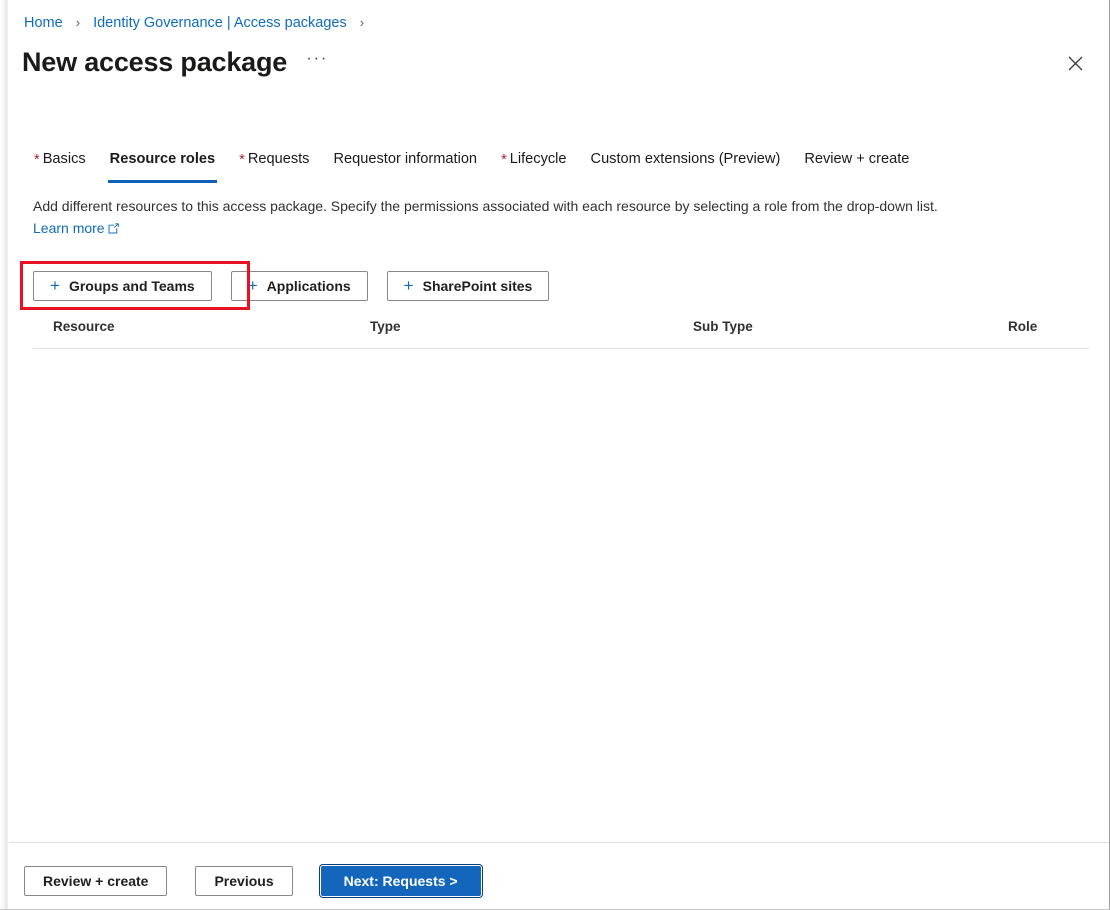 Image resolution: width=1110 pixels, height=910 pixels. I want to click on tab-label: Lifecycle, so click(538, 159).